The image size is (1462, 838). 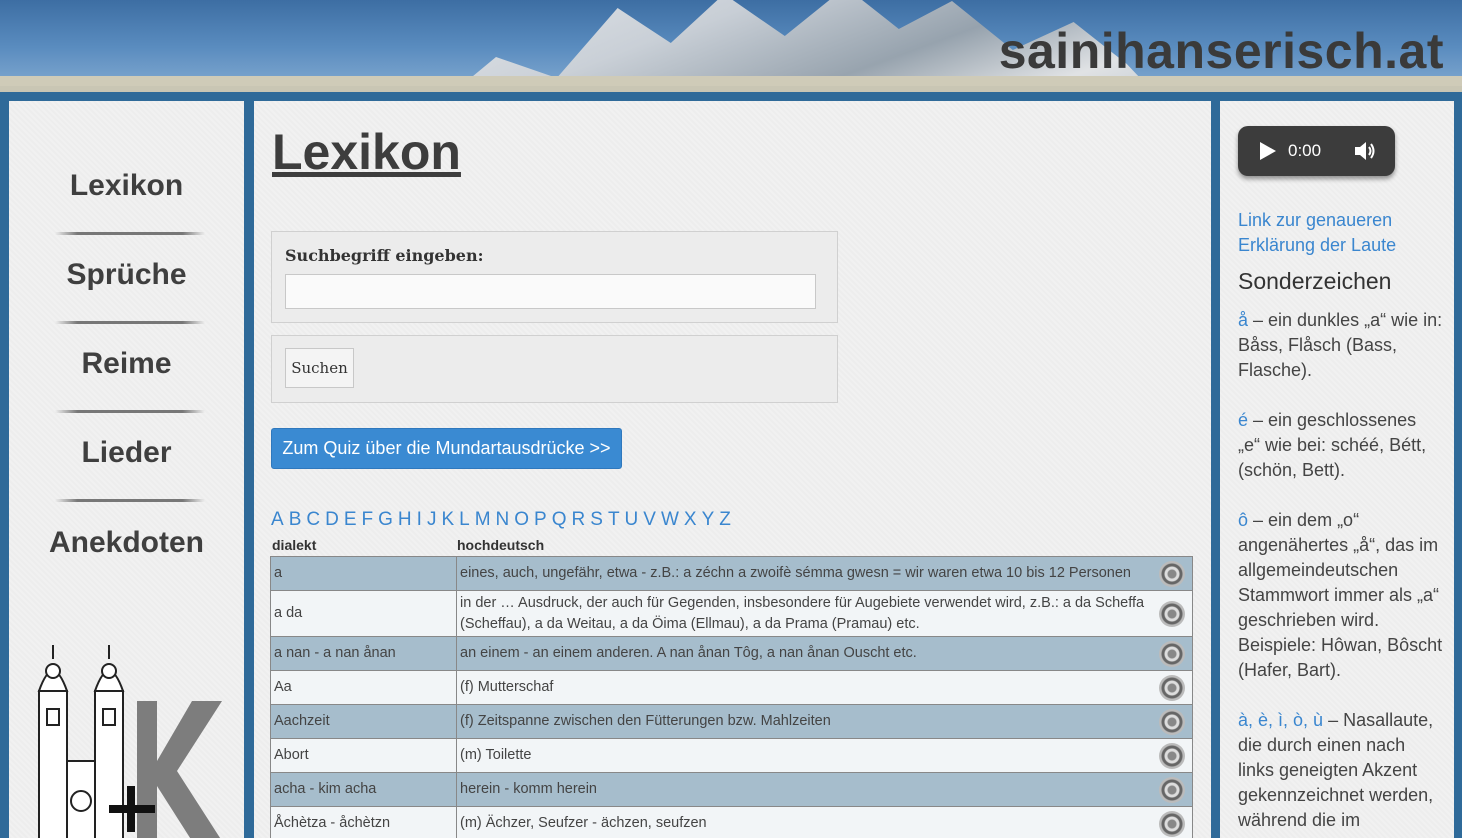 What do you see at coordinates (1268, 151) in the screenshot?
I see `play-icon` at bounding box center [1268, 151].